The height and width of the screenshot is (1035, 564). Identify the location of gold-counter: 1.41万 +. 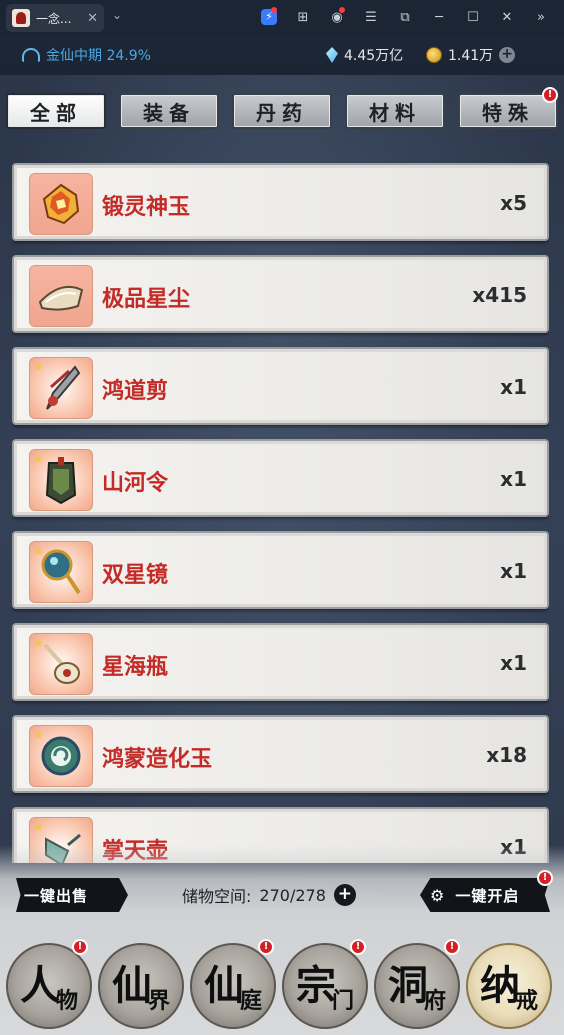
(471, 55).